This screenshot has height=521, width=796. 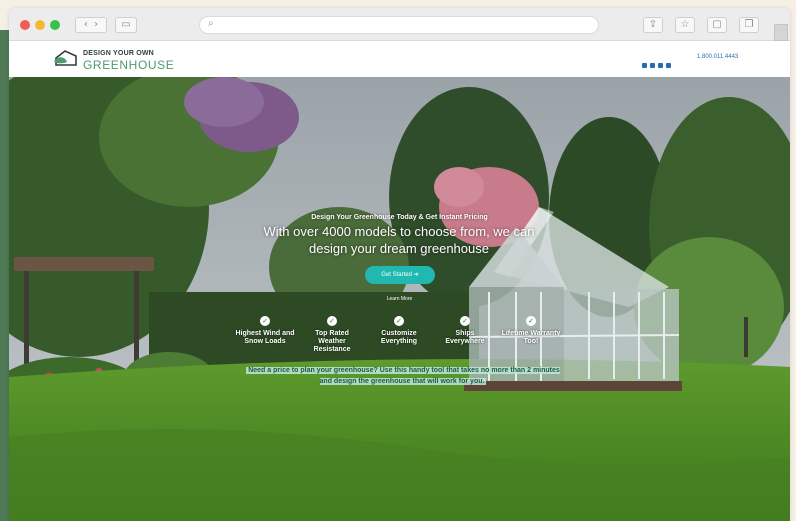 What do you see at coordinates (96, 24) in the screenshot?
I see `chevron-right-icon: ›` at bounding box center [96, 24].